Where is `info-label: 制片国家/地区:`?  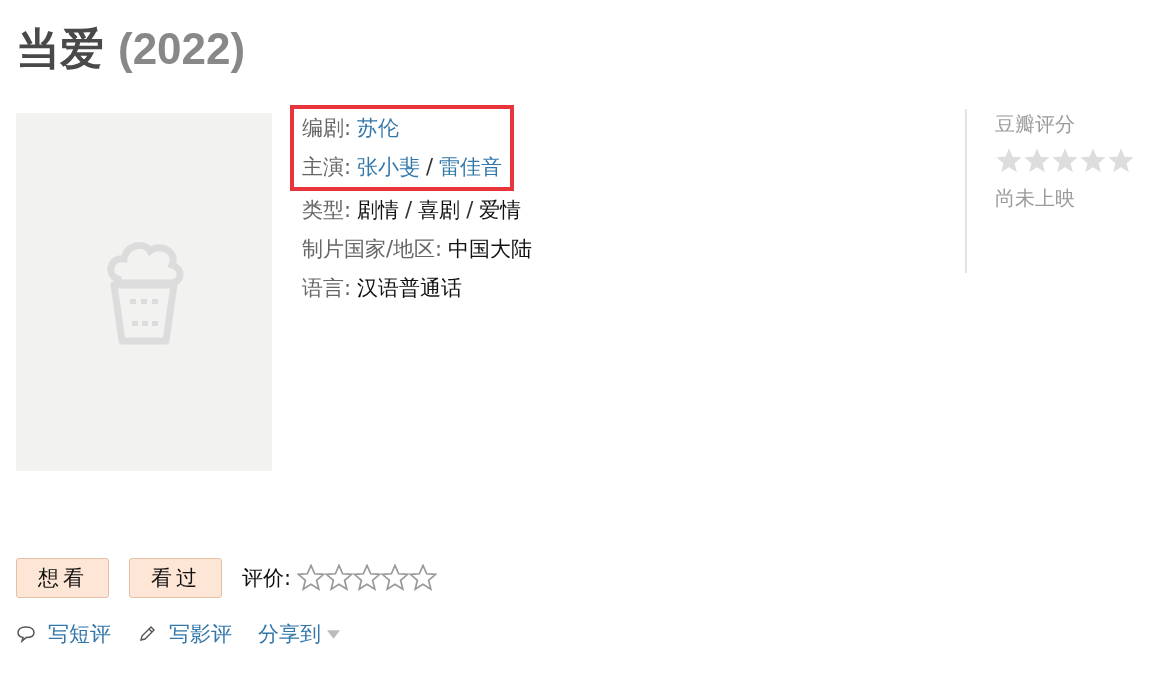 info-label: 制片国家/地区: is located at coordinates (372, 249).